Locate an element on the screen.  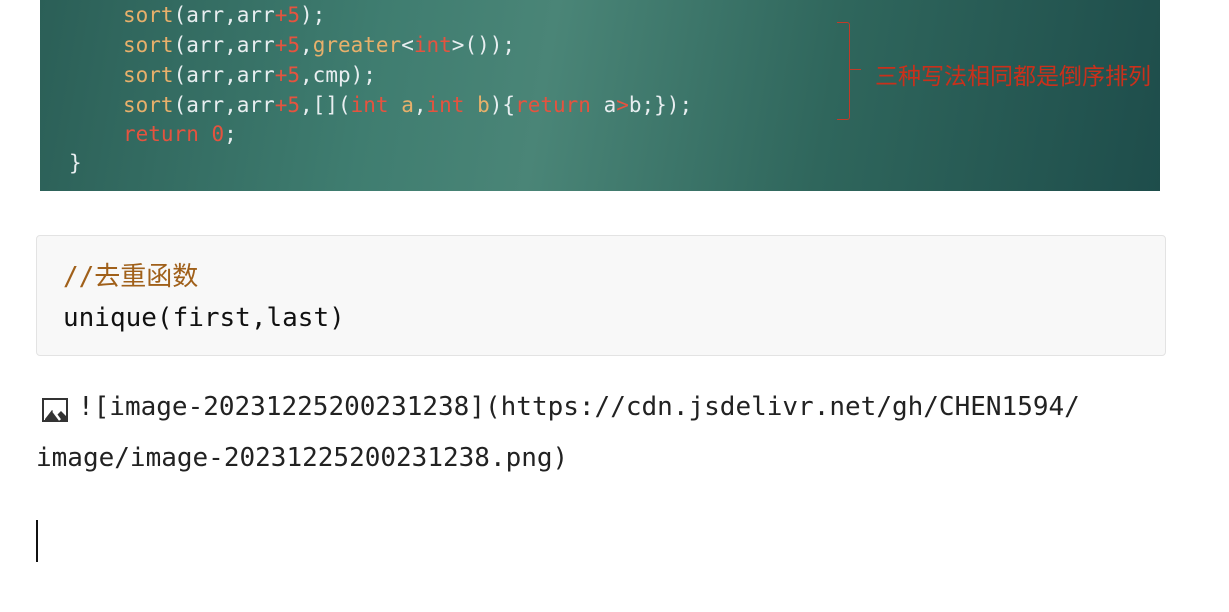
code-token: ){ is located at coordinates (502, 105).